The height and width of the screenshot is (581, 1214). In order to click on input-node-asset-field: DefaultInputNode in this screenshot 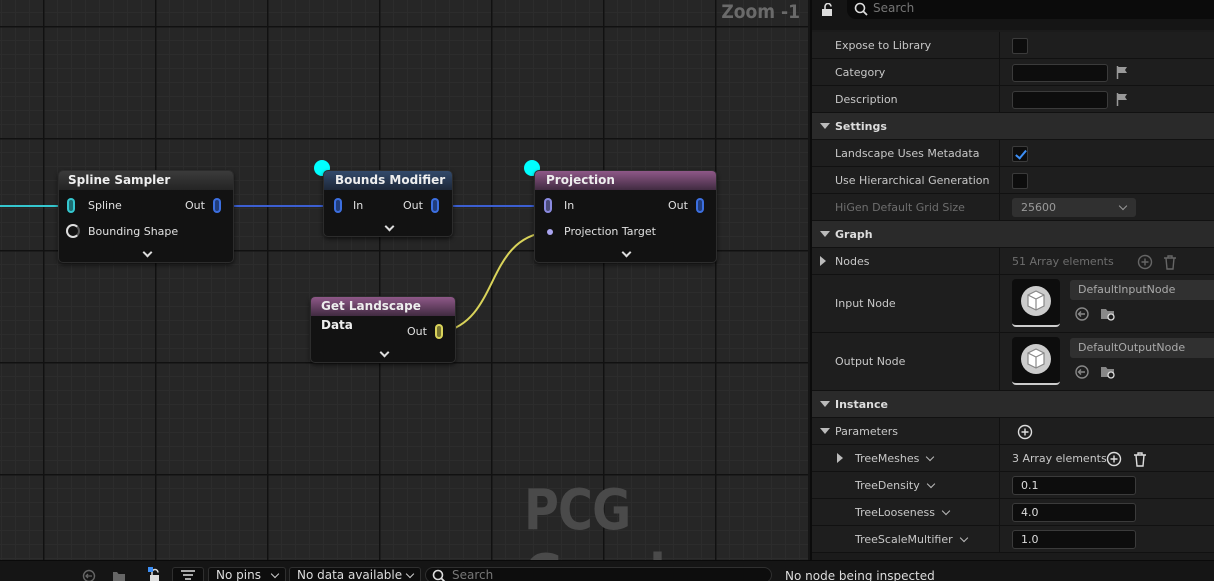, I will do `click(1142, 290)`.